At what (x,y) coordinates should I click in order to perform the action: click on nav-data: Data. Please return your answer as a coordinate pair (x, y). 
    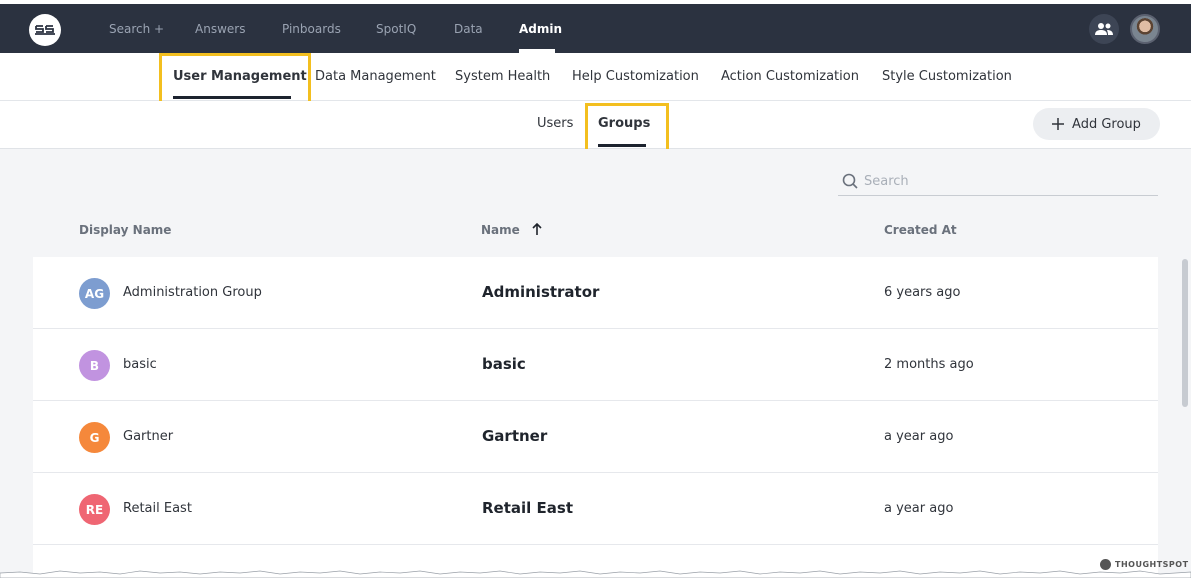
    Looking at the image, I should click on (468, 29).